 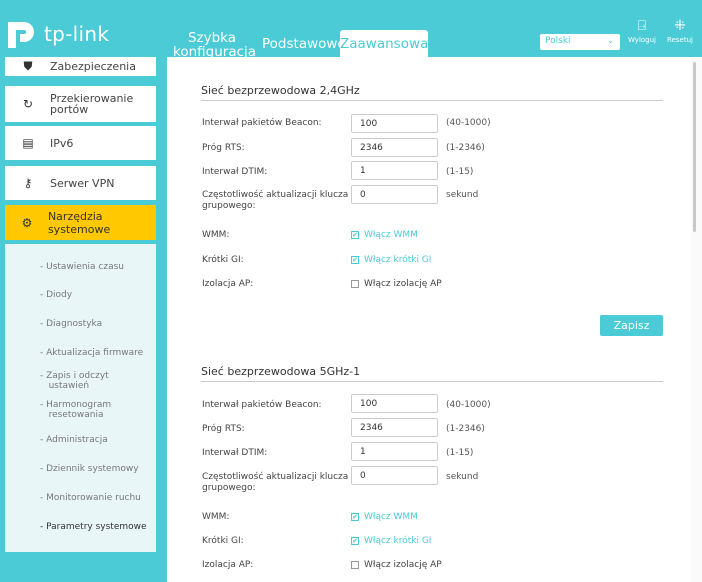 What do you see at coordinates (102, 353) in the screenshot?
I see `submenu-firmware-update: - Aktualizacja firmware` at bounding box center [102, 353].